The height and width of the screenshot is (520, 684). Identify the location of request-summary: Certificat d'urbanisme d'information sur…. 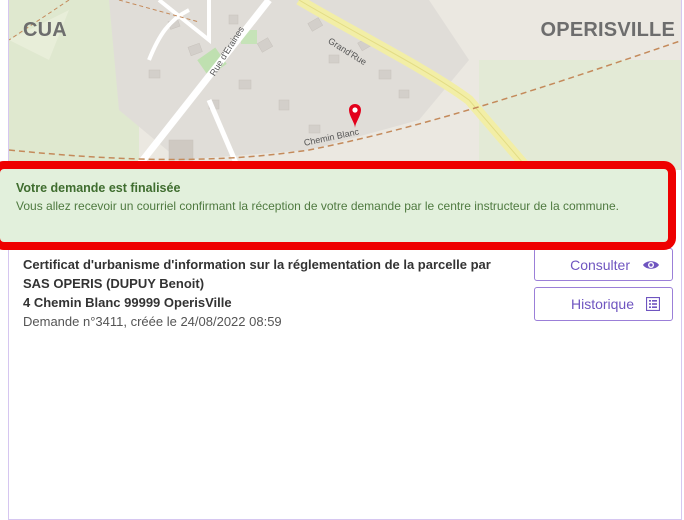
(258, 293).